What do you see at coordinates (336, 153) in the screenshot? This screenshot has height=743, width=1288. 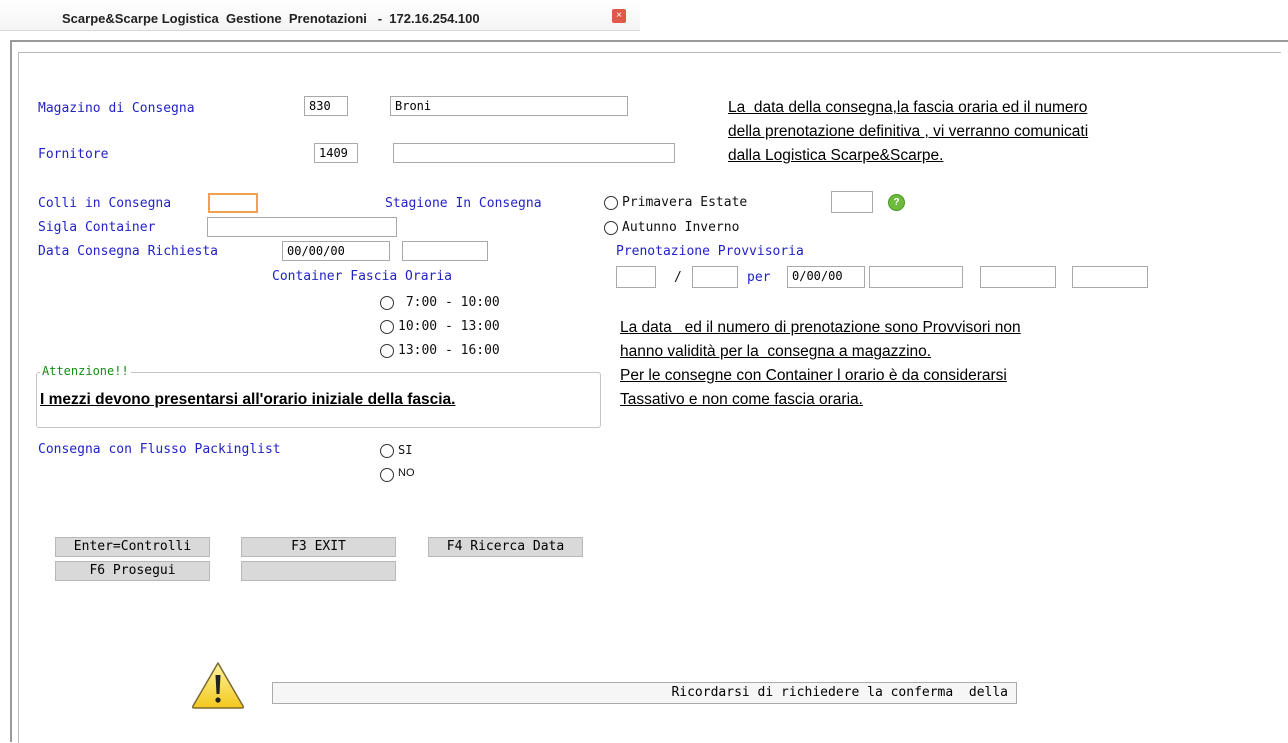 I see `fornitore-code-field: 1409` at bounding box center [336, 153].